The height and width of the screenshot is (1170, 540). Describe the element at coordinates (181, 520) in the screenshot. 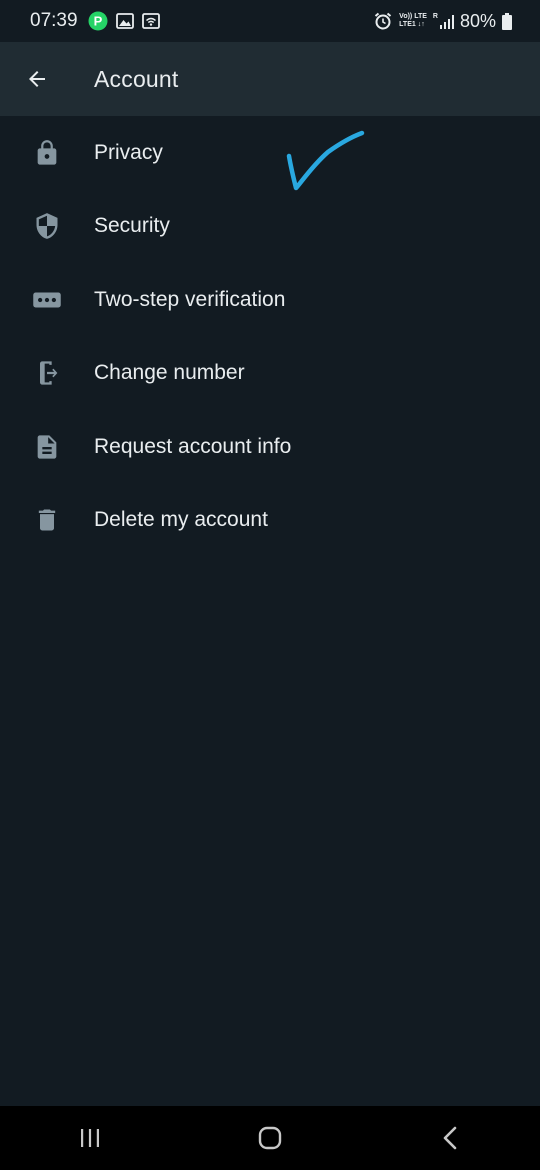

I see `menu-item-label: Delete my account` at that location.